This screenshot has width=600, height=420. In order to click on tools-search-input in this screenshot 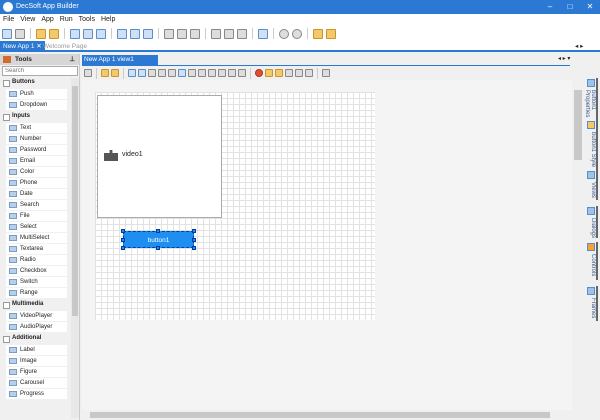, I will do `click(40, 71)`.